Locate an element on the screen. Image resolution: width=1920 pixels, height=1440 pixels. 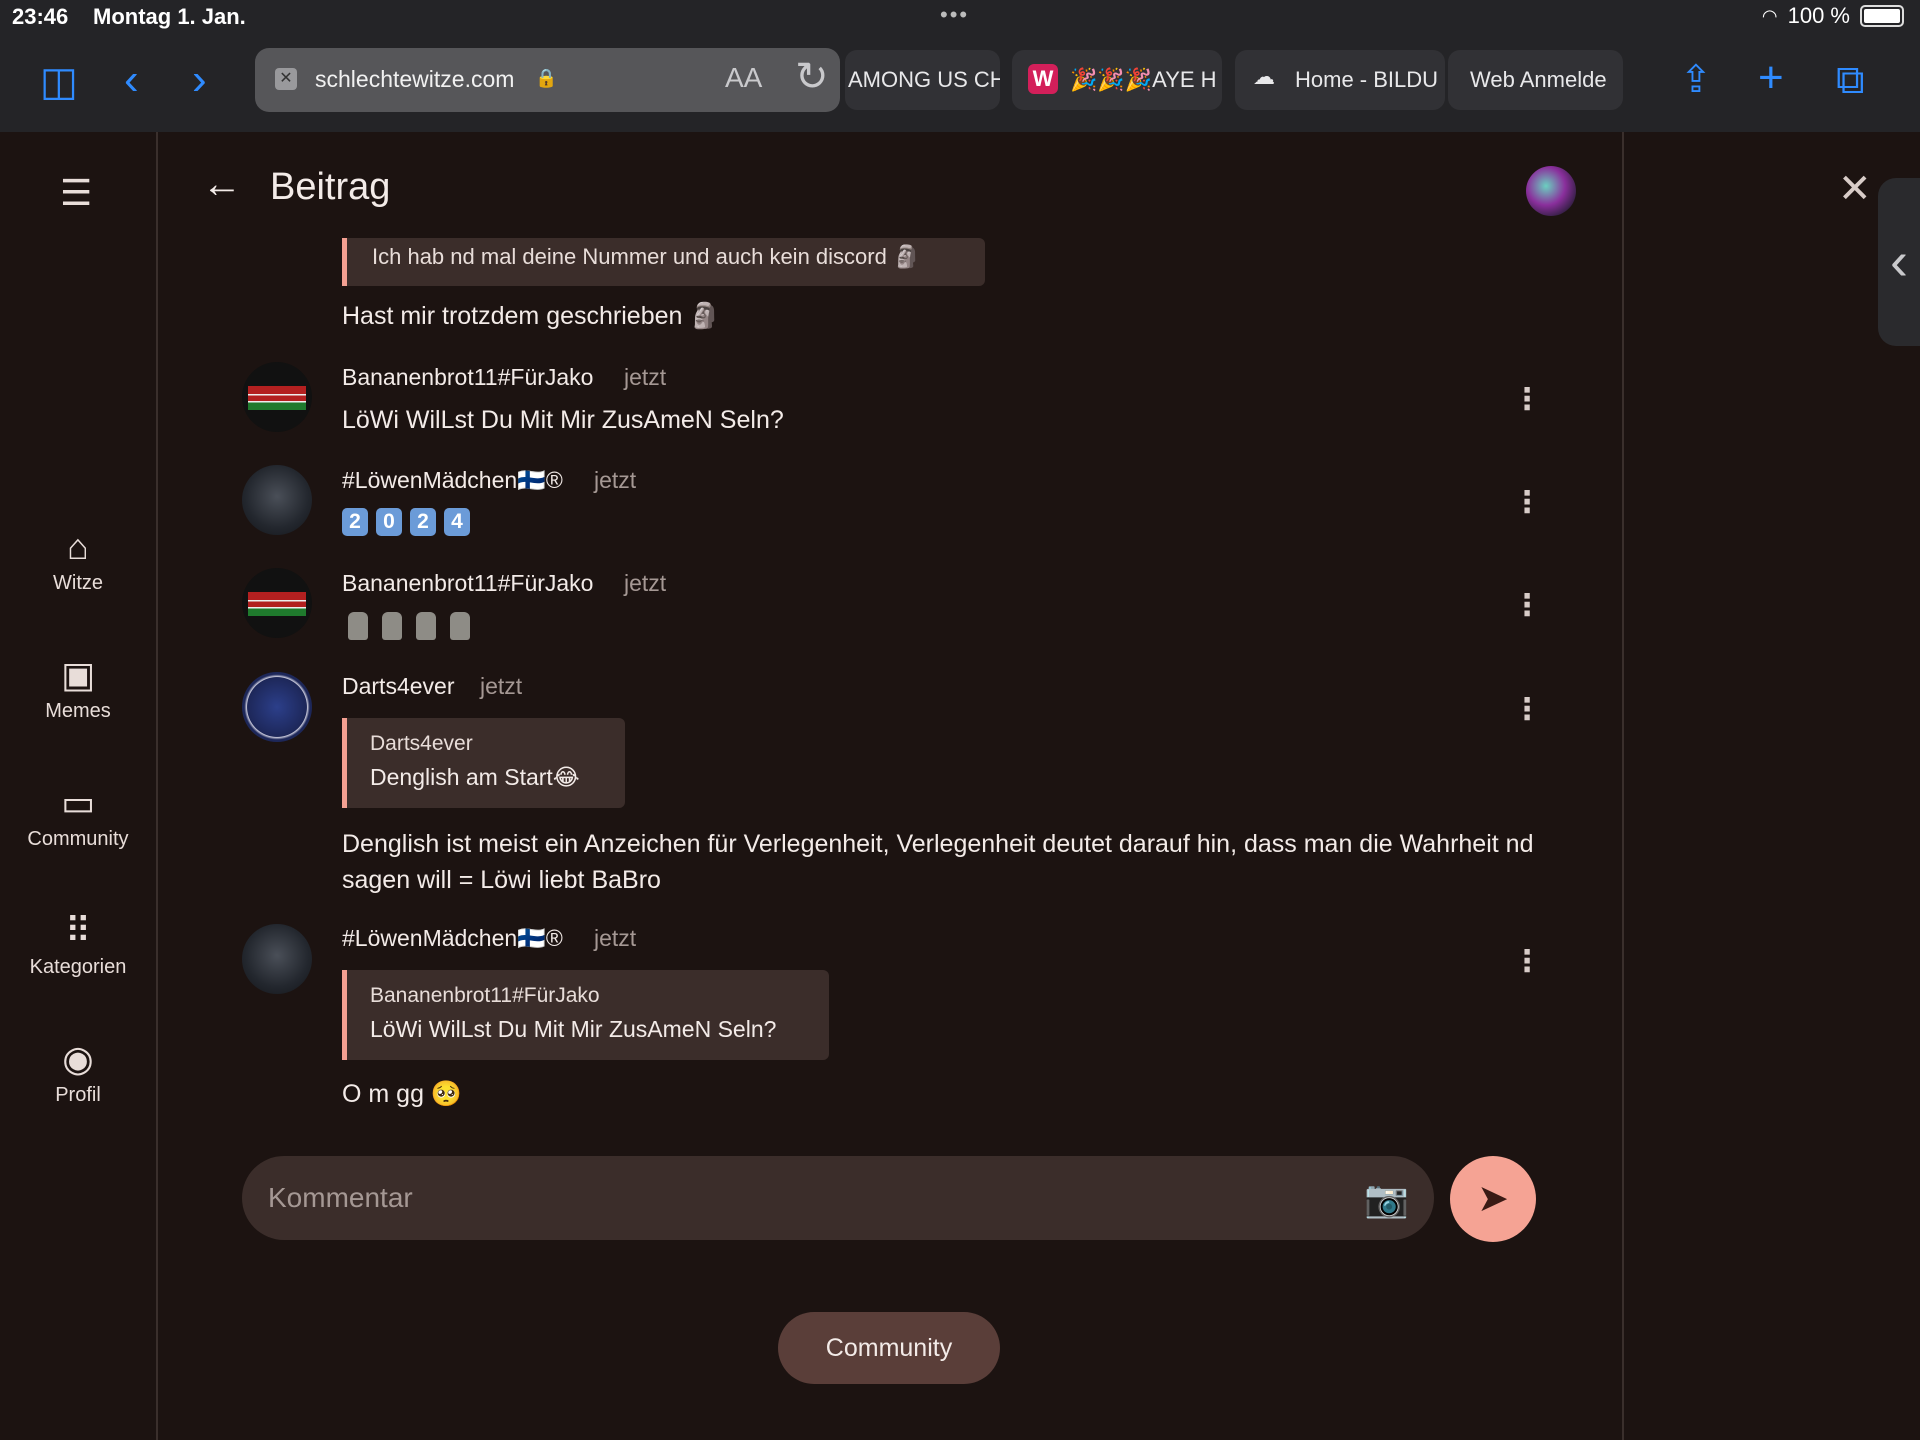
digit-emoji: 4 is located at coordinates (457, 522).